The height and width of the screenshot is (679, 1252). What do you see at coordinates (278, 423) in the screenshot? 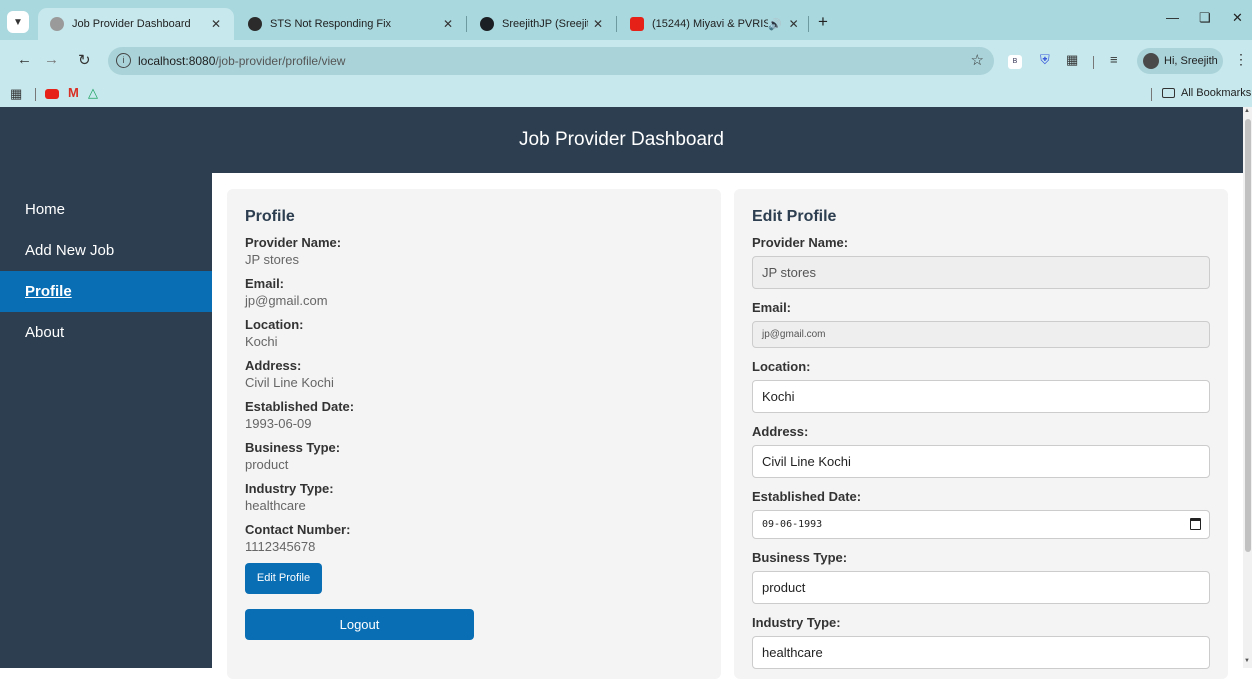
I see `established-date-value: 1993-06-09` at bounding box center [278, 423].